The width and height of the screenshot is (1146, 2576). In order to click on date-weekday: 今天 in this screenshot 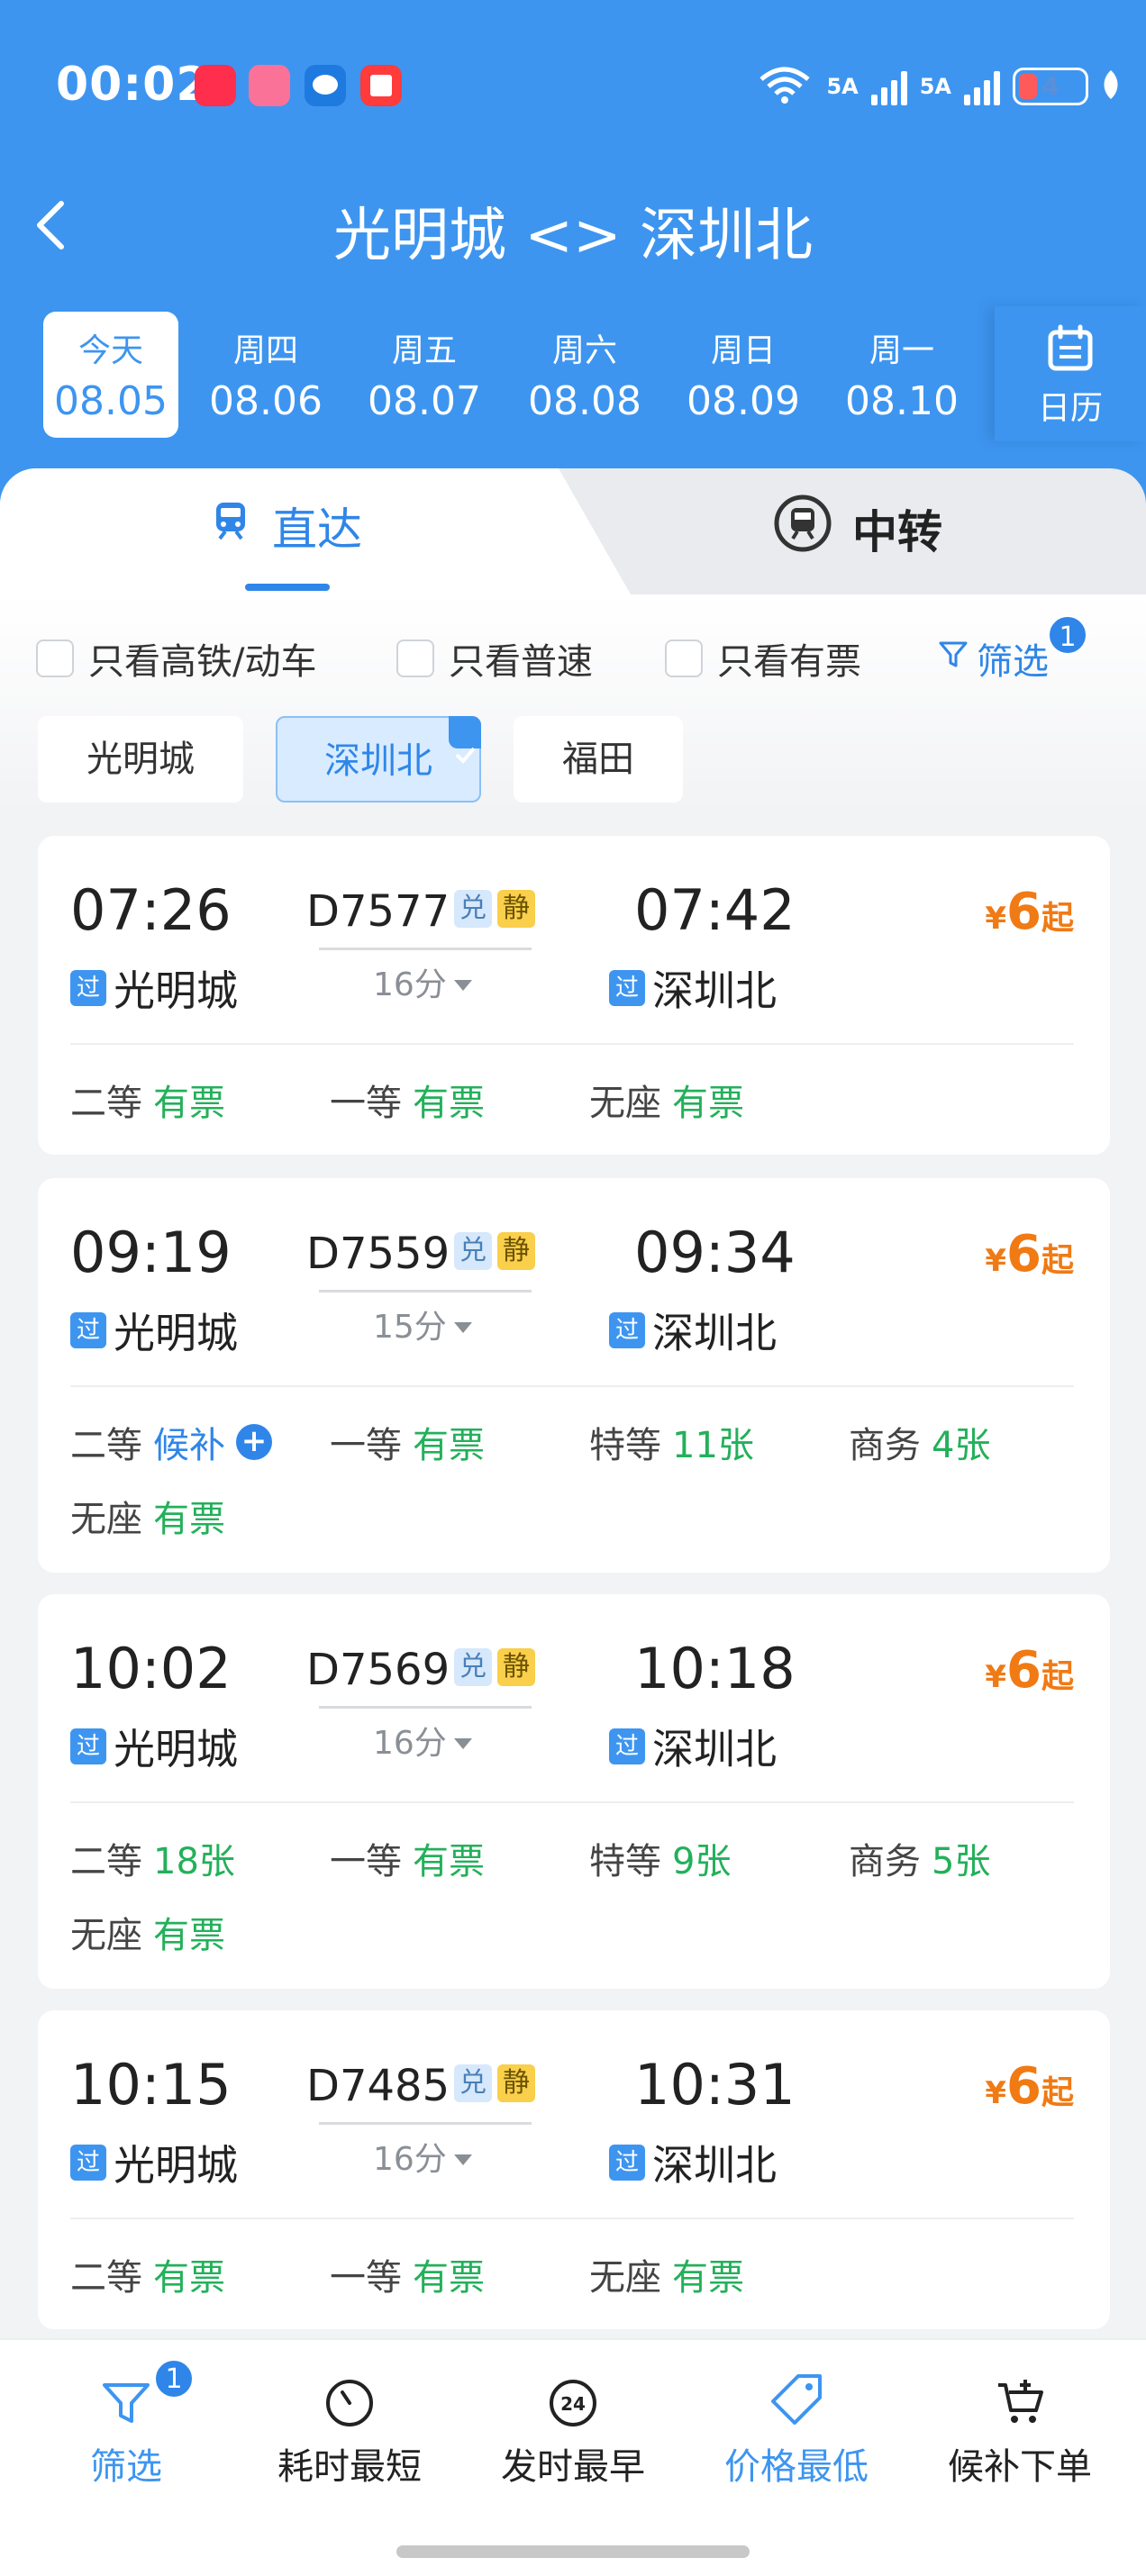, I will do `click(110, 350)`.